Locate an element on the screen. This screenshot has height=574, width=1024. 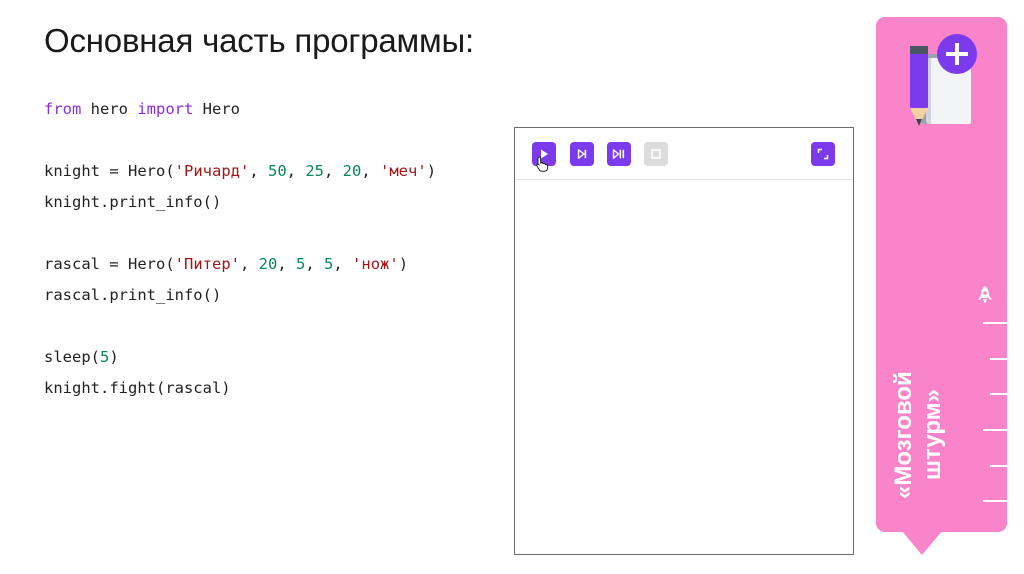
step-icon is located at coordinates (582, 154).